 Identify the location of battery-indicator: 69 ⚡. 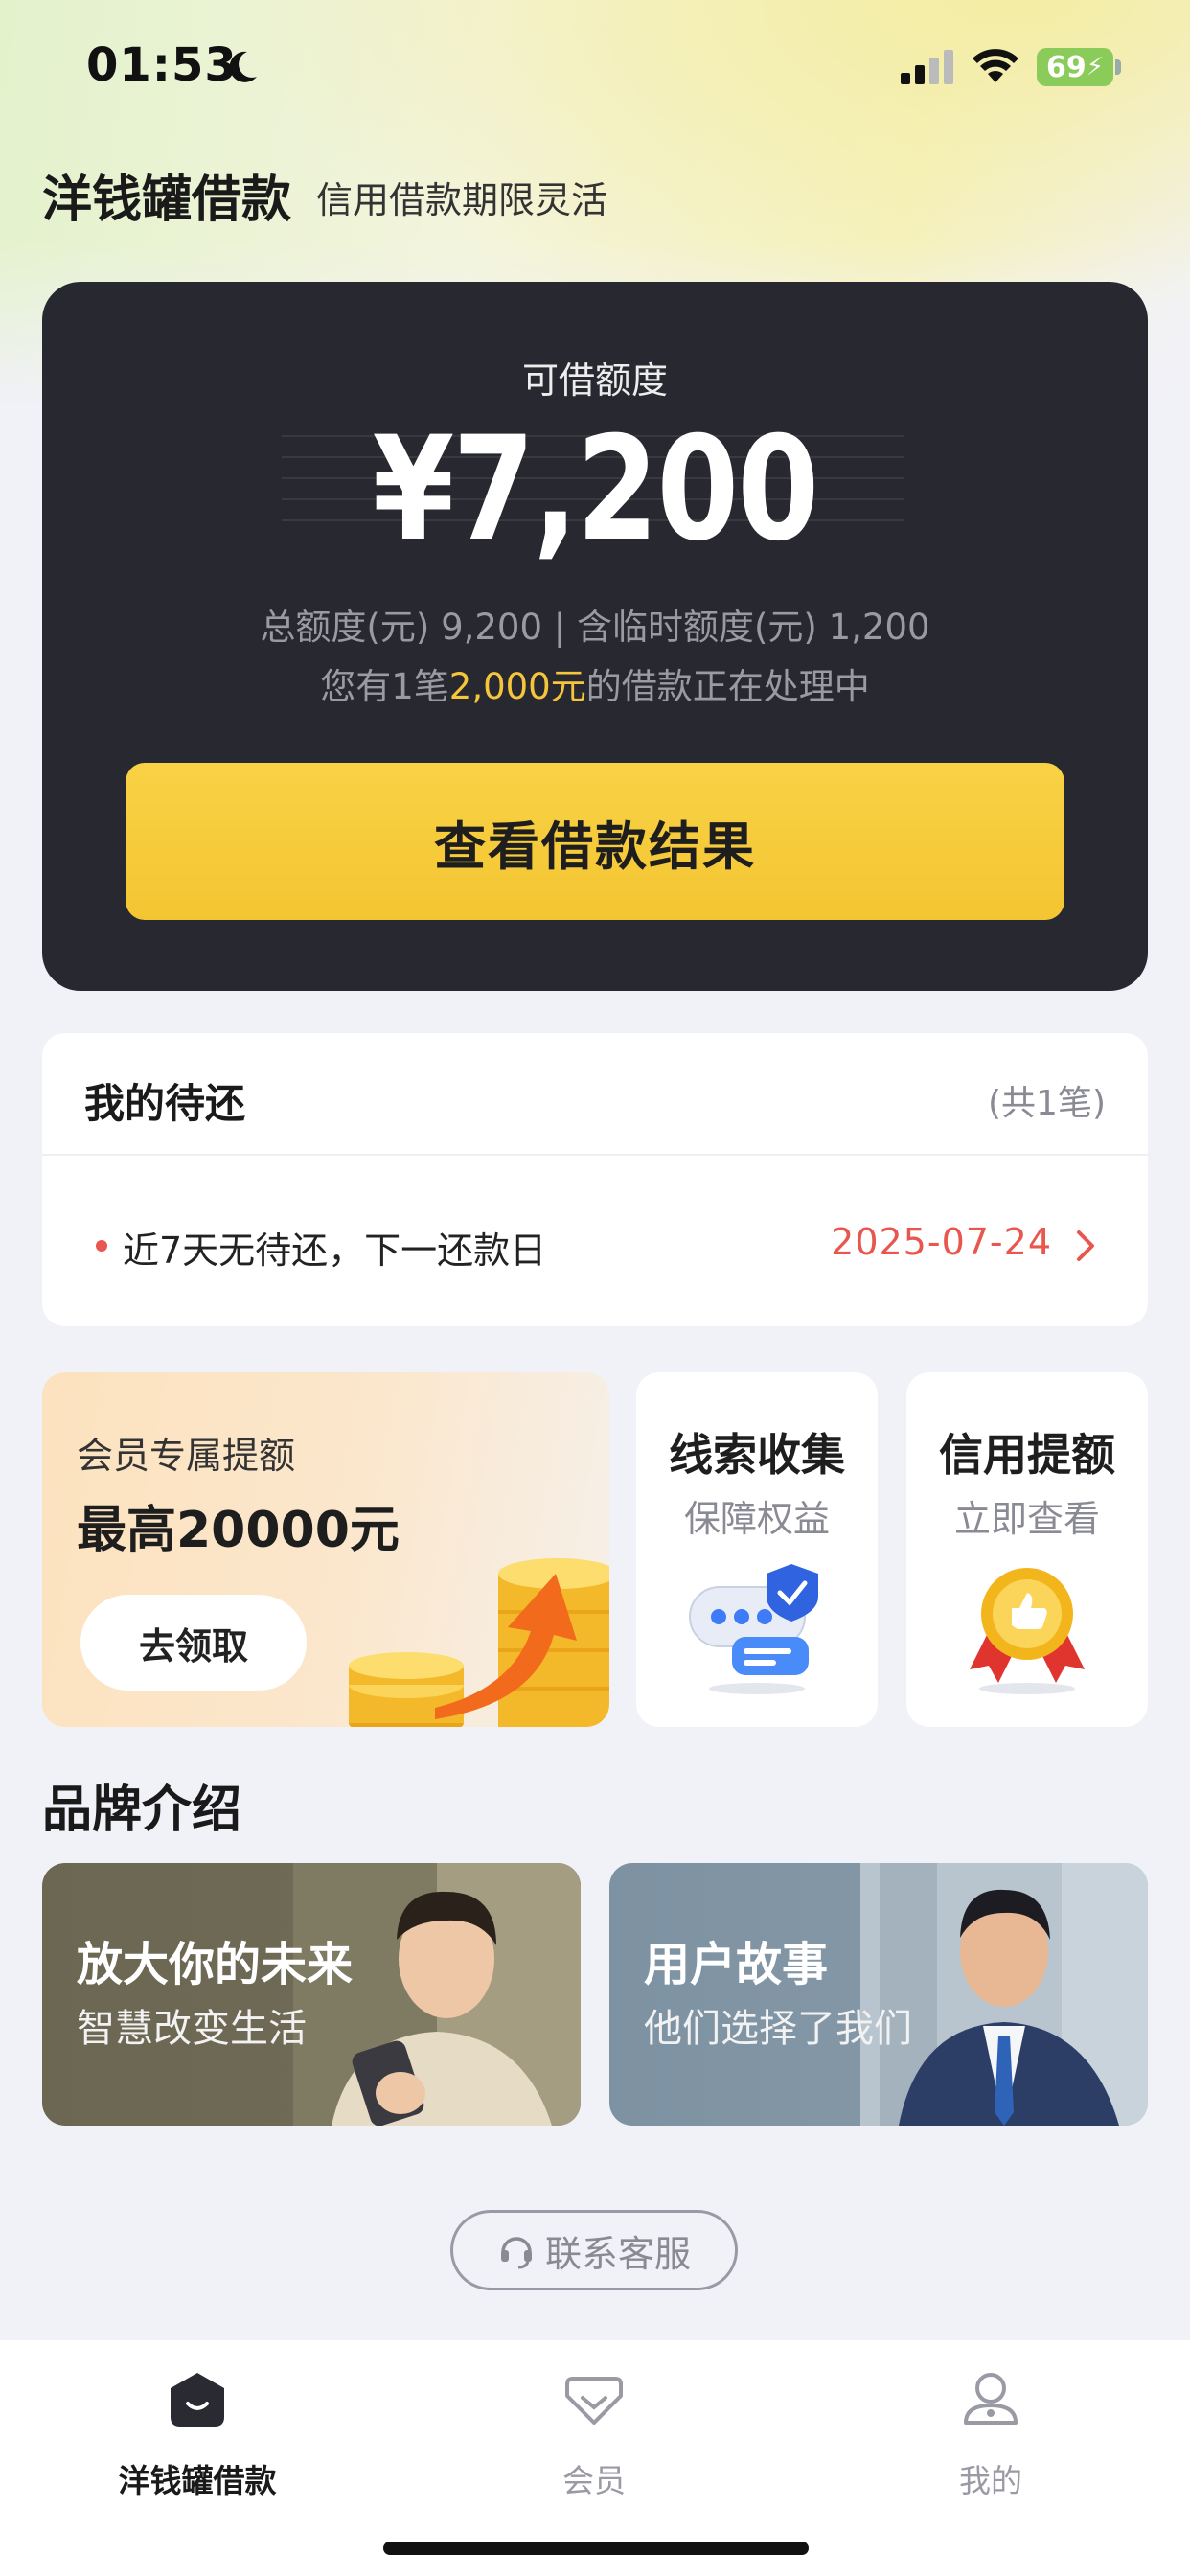
(1075, 67).